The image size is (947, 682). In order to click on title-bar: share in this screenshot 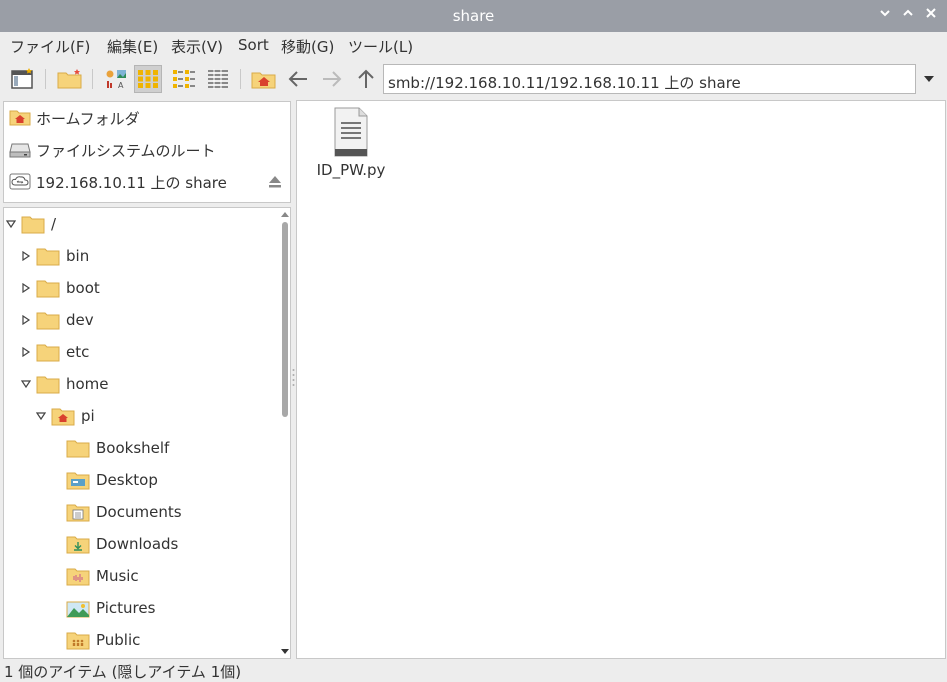, I will do `click(473, 16)`.